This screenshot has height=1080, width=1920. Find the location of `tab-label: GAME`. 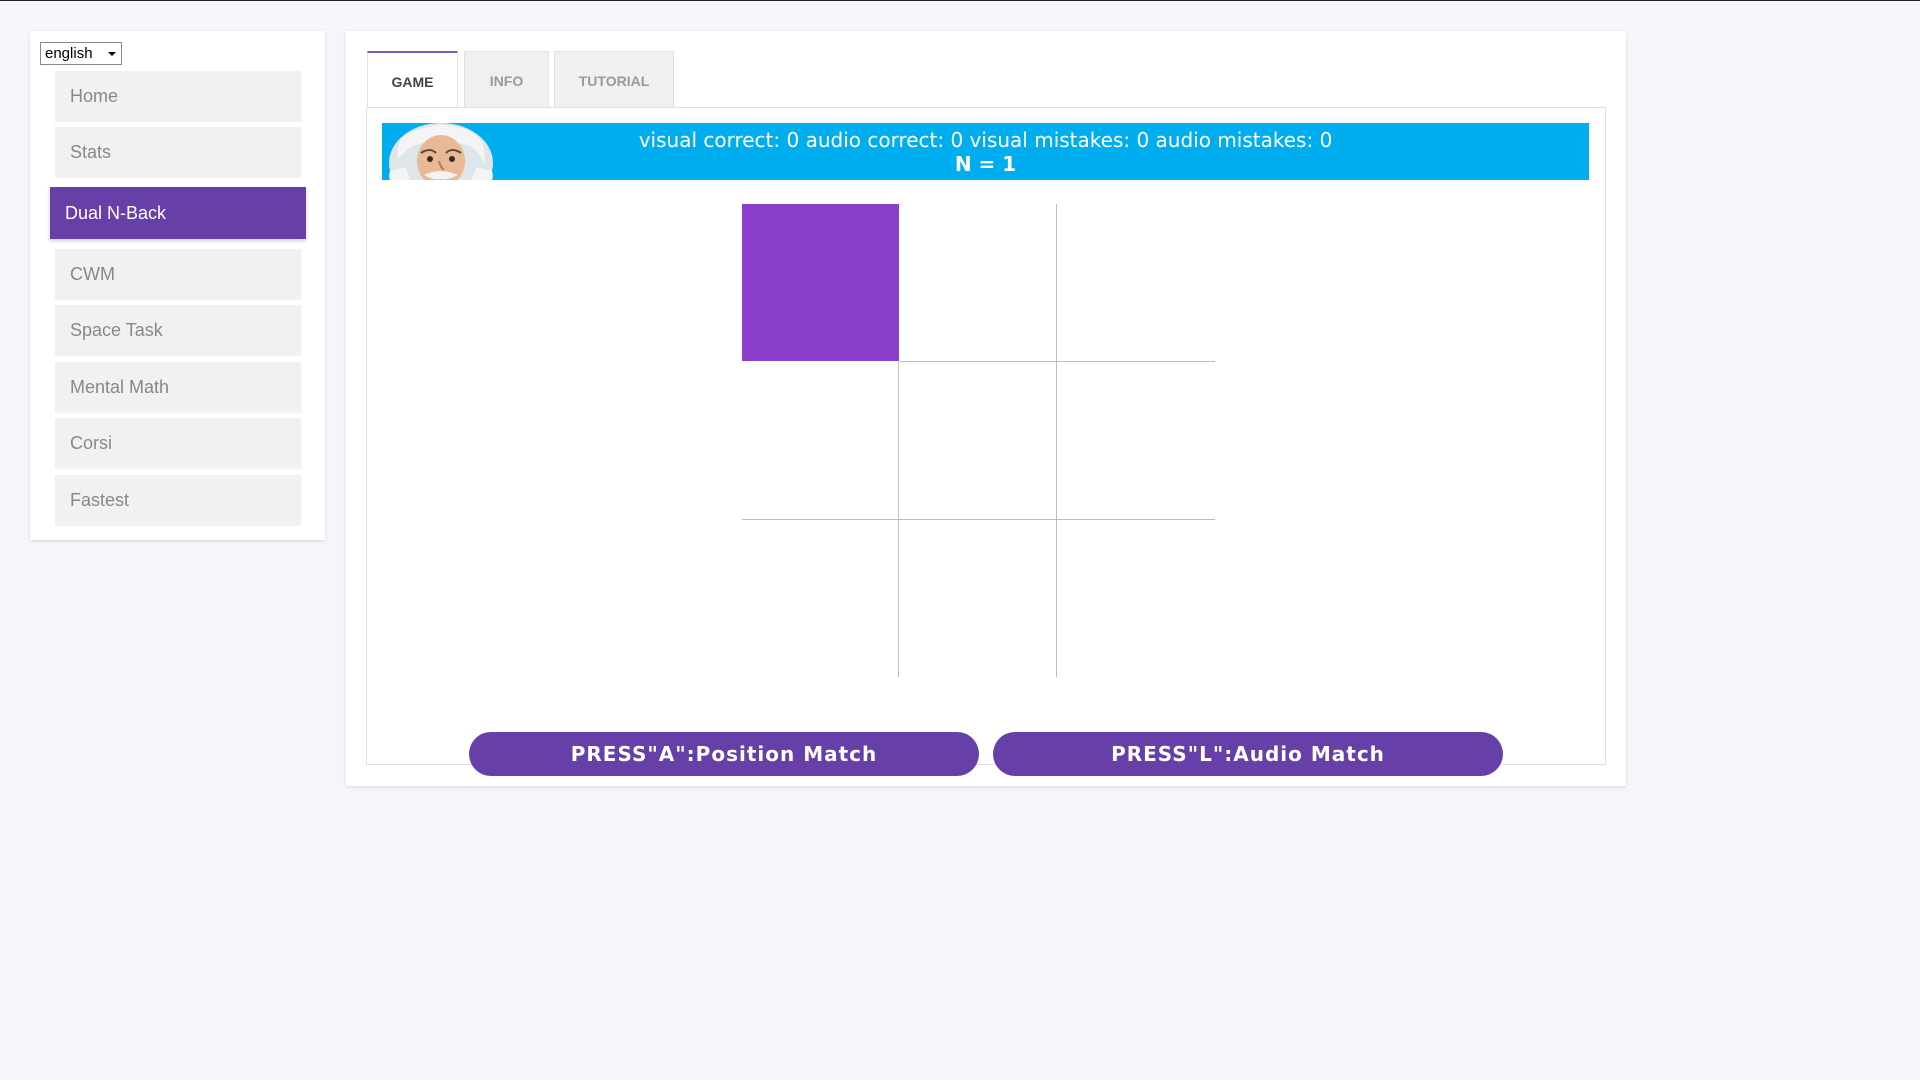

tab-label: GAME is located at coordinates (412, 82).